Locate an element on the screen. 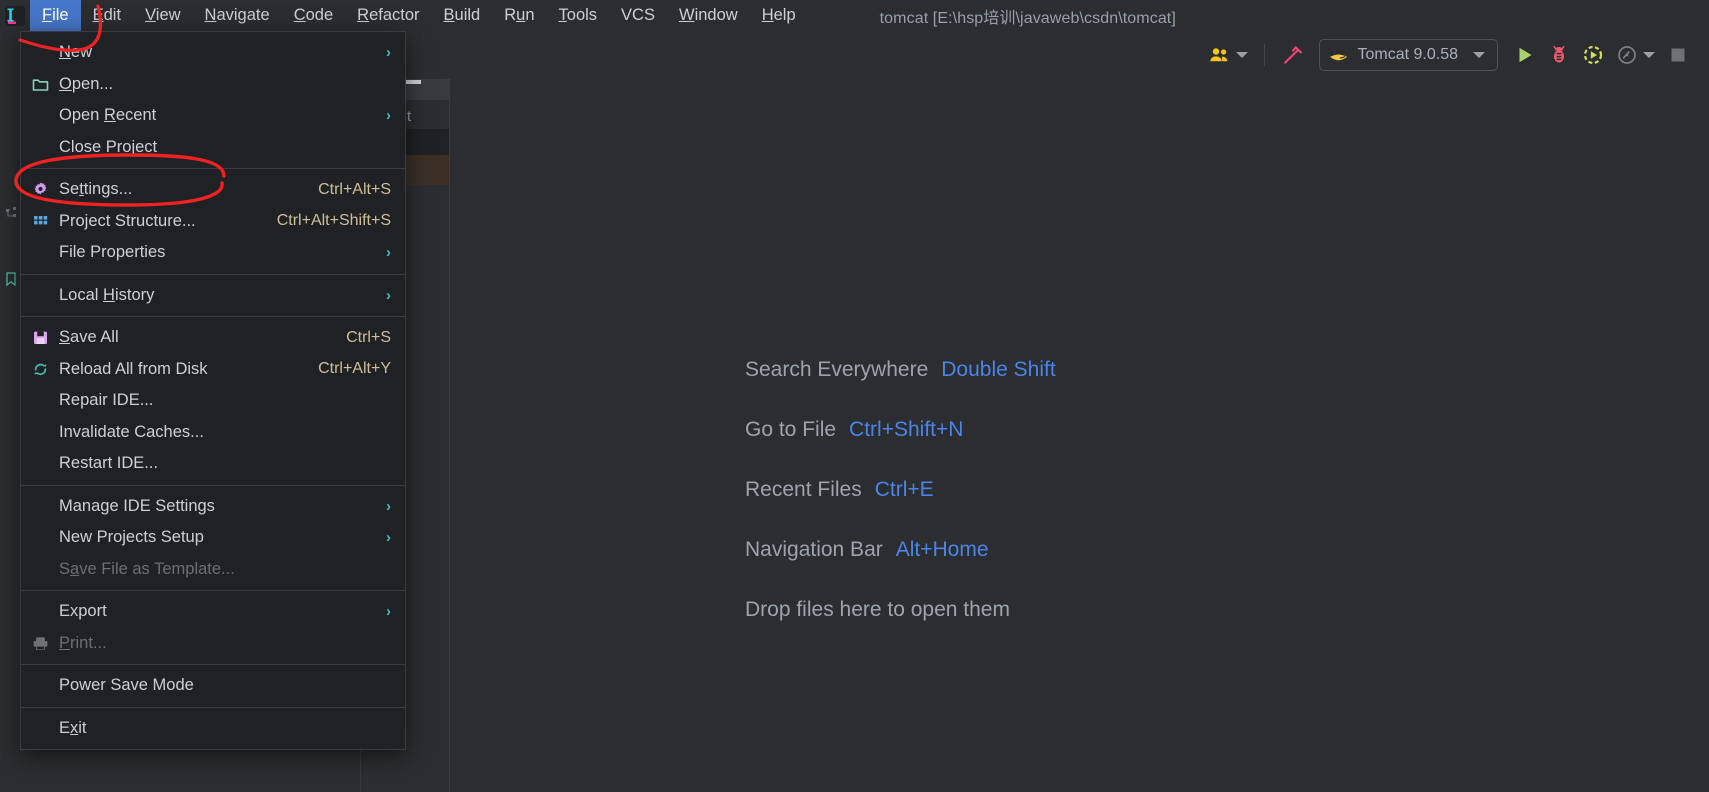 The image size is (1709, 792). menu-item-settings: Settings... Ctrl+Alt+S is located at coordinates (213, 190).